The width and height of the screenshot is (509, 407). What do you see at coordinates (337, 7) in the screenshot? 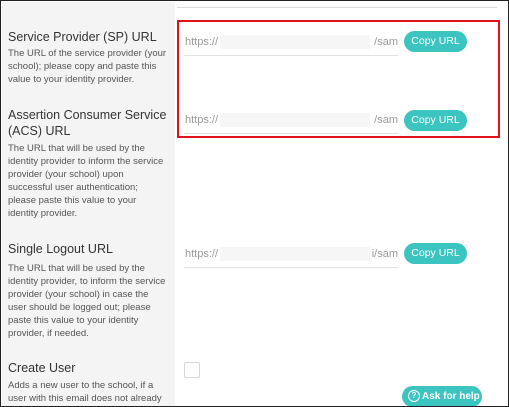
I see `divider` at bounding box center [337, 7].